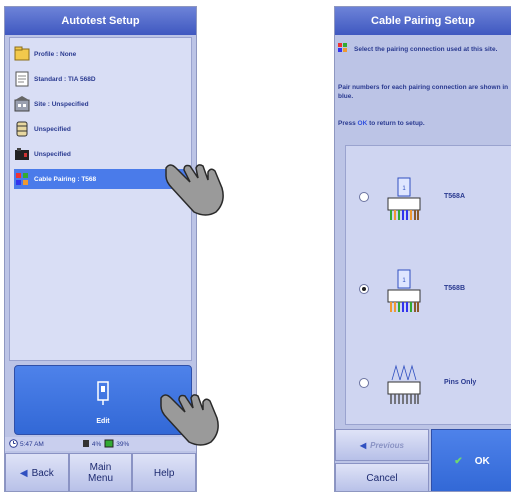  What do you see at coordinates (22, 154) in the screenshot?
I see `tester-icon` at bounding box center [22, 154].